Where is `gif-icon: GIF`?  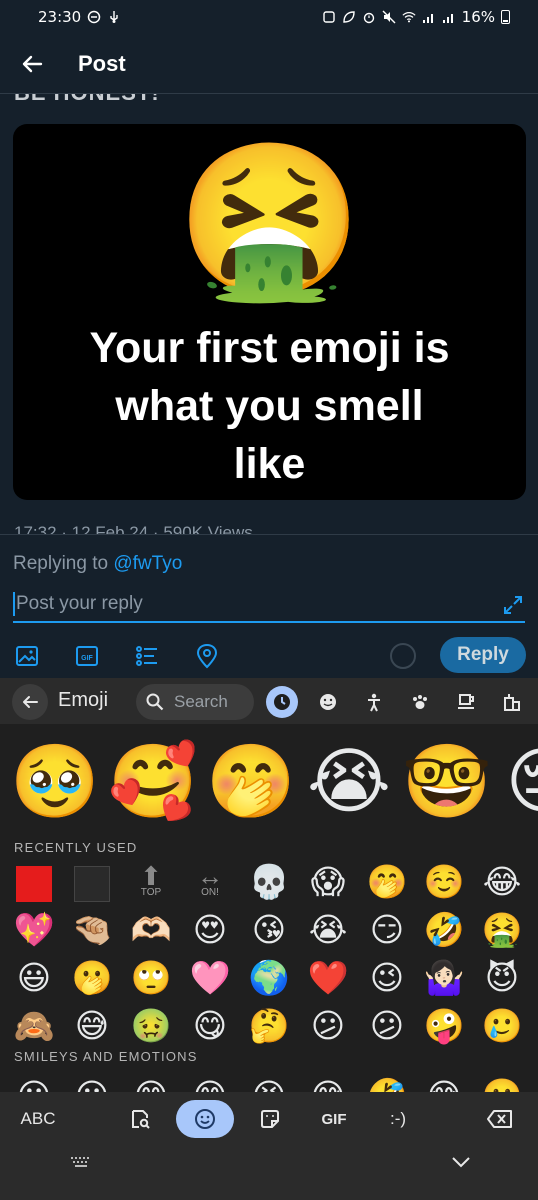
gif-icon: GIF is located at coordinates (87, 656).